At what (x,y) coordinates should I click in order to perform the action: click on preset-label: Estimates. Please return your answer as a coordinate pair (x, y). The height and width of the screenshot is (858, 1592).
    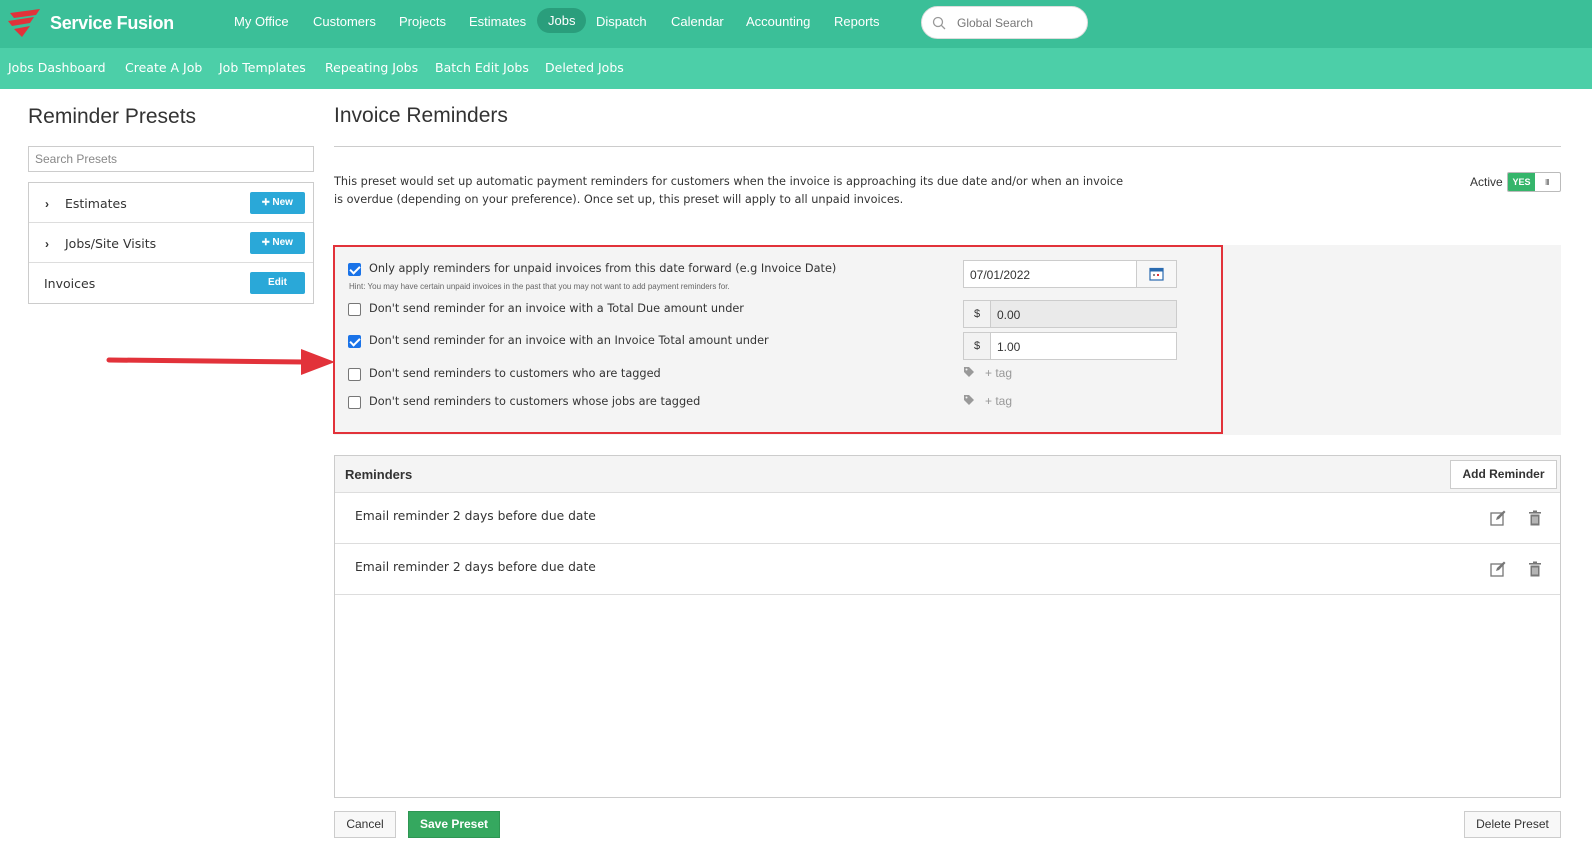
    Looking at the image, I should click on (96, 203).